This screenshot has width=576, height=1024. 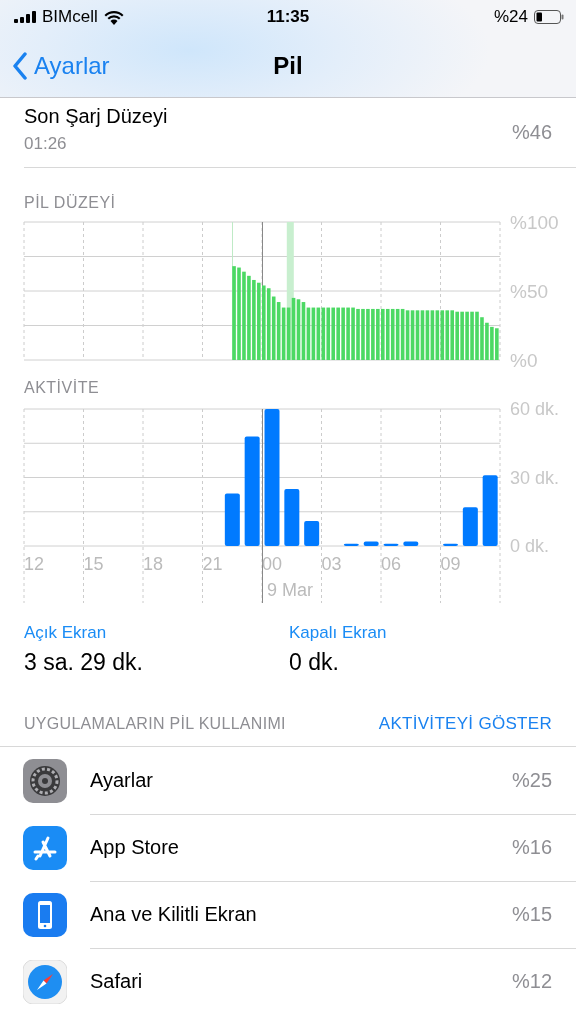 What do you see at coordinates (96, 116) in the screenshot?
I see `last-charge-label: Son Şarj Düzeyi` at bounding box center [96, 116].